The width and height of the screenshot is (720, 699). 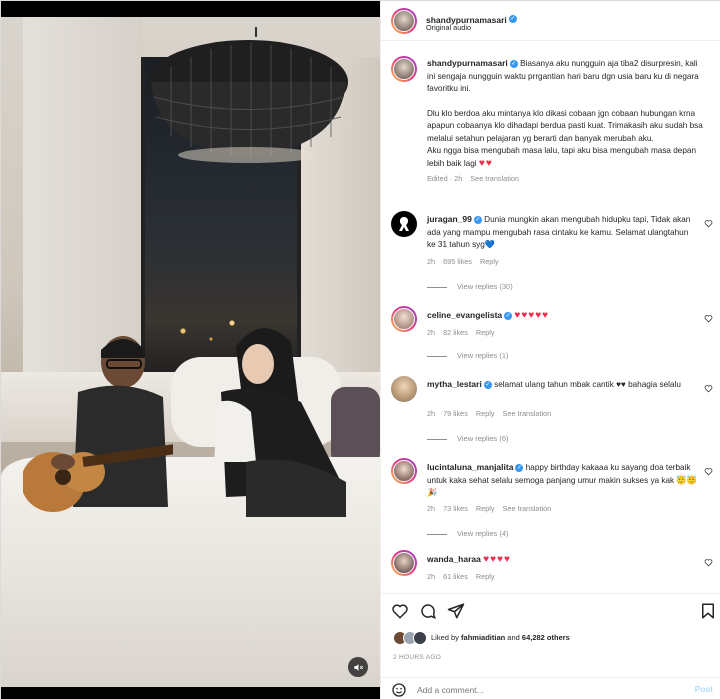 What do you see at coordinates (417, 657) in the screenshot?
I see `post-timestamp: 2 HOURS AGO` at bounding box center [417, 657].